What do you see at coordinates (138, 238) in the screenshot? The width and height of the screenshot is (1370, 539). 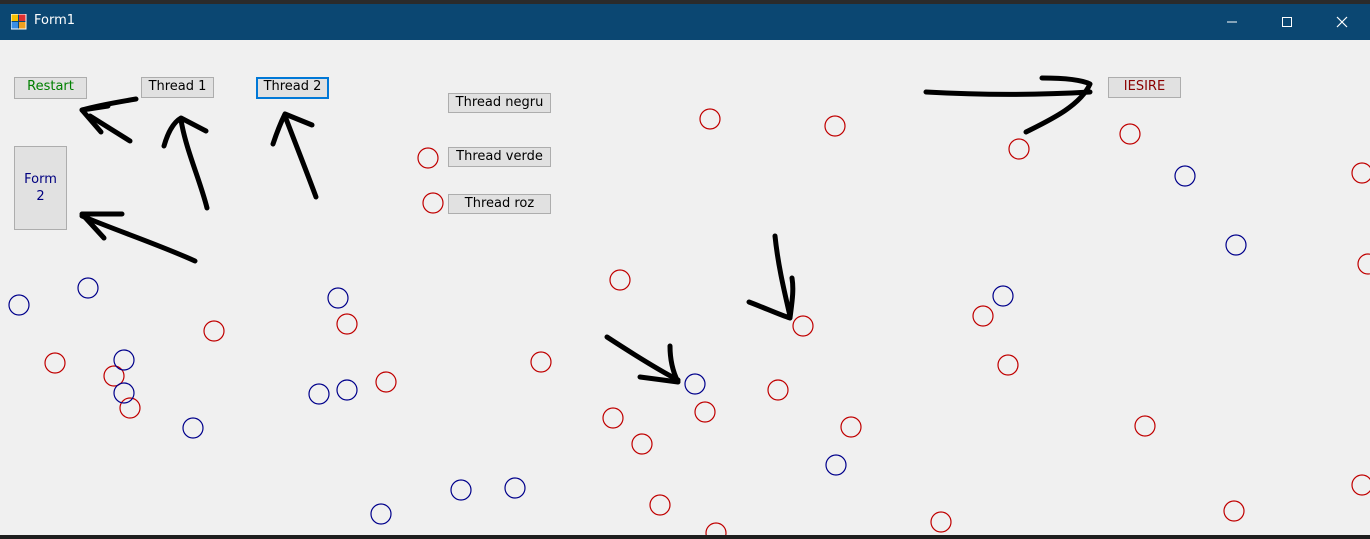 I see `arrow-to-form2` at bounding box center [138, 238].